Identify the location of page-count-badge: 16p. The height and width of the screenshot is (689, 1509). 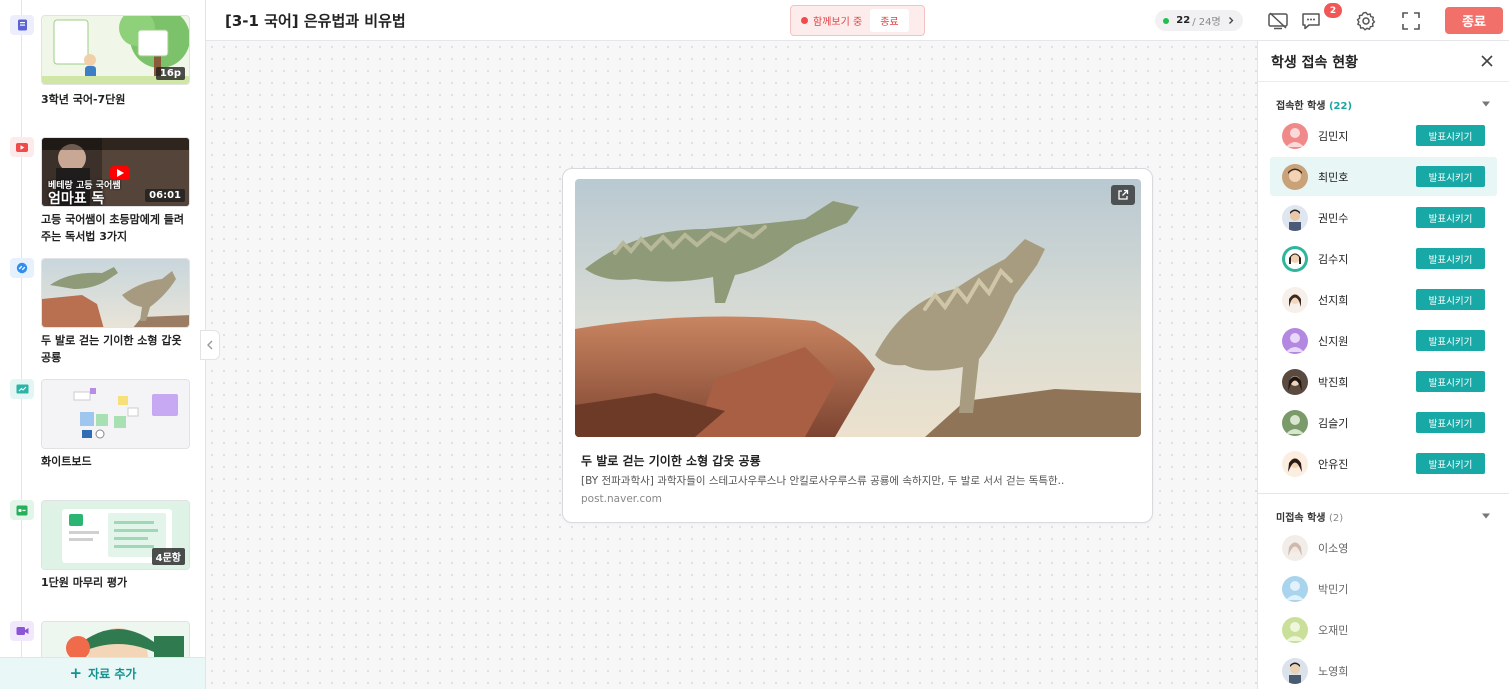
(170, 73).